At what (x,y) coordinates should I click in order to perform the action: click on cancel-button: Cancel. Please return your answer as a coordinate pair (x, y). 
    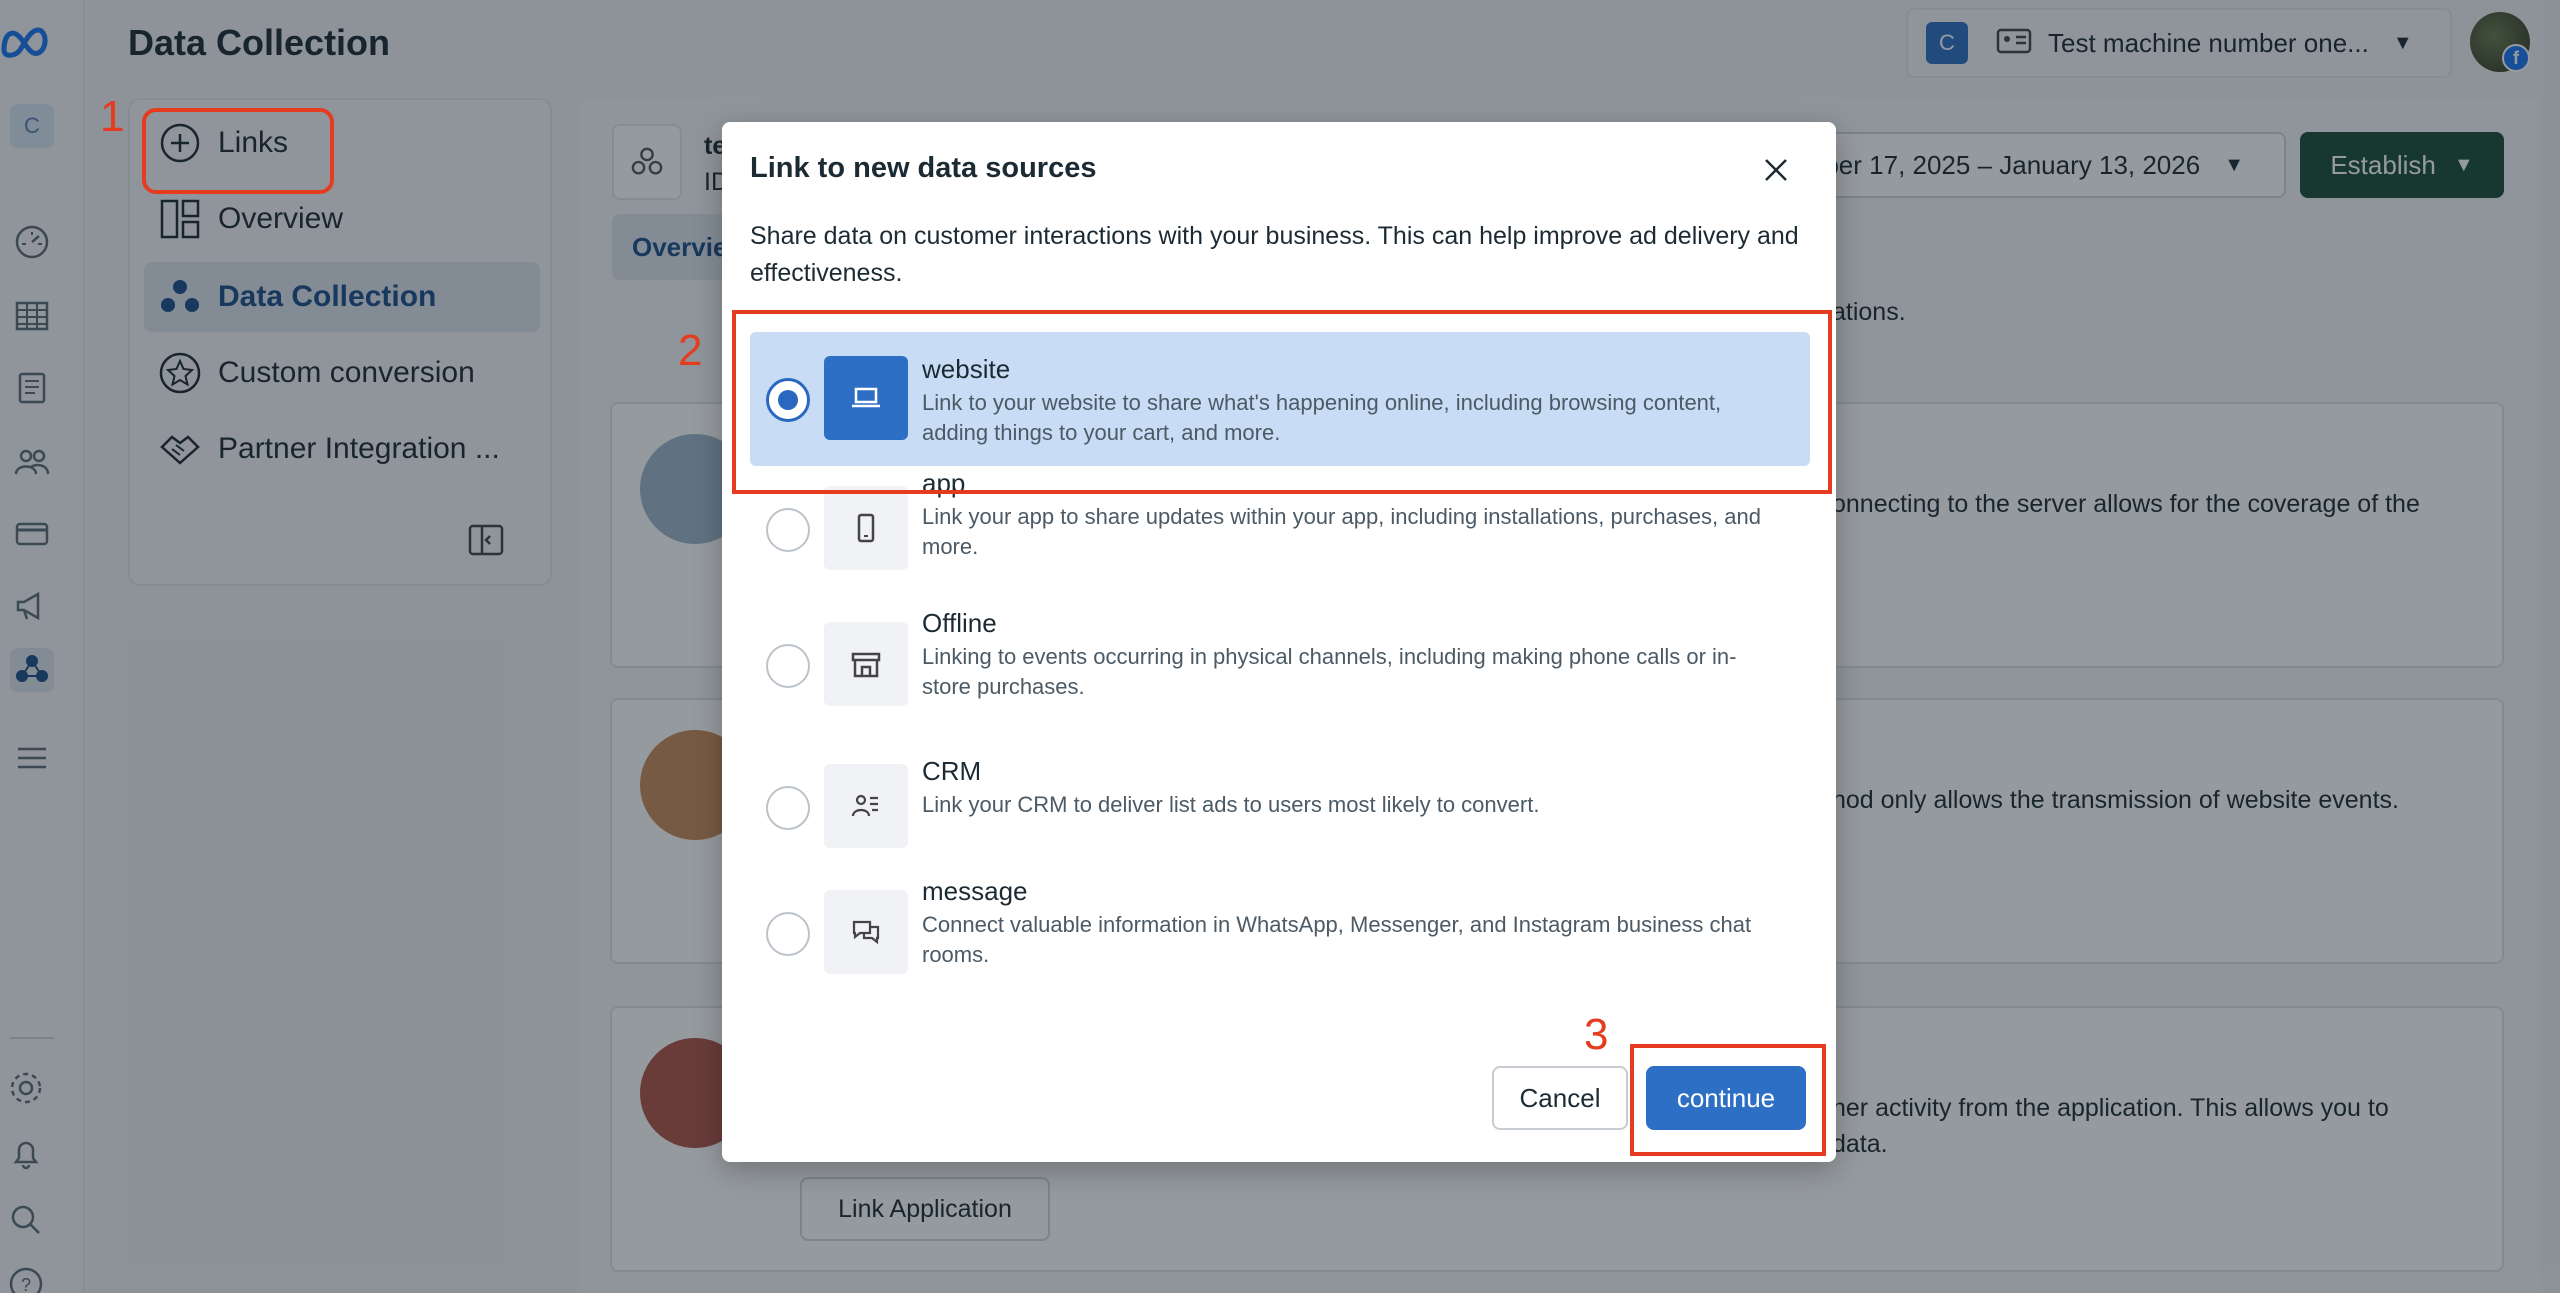
    Looking at the image, I should click on (1560, 1098).